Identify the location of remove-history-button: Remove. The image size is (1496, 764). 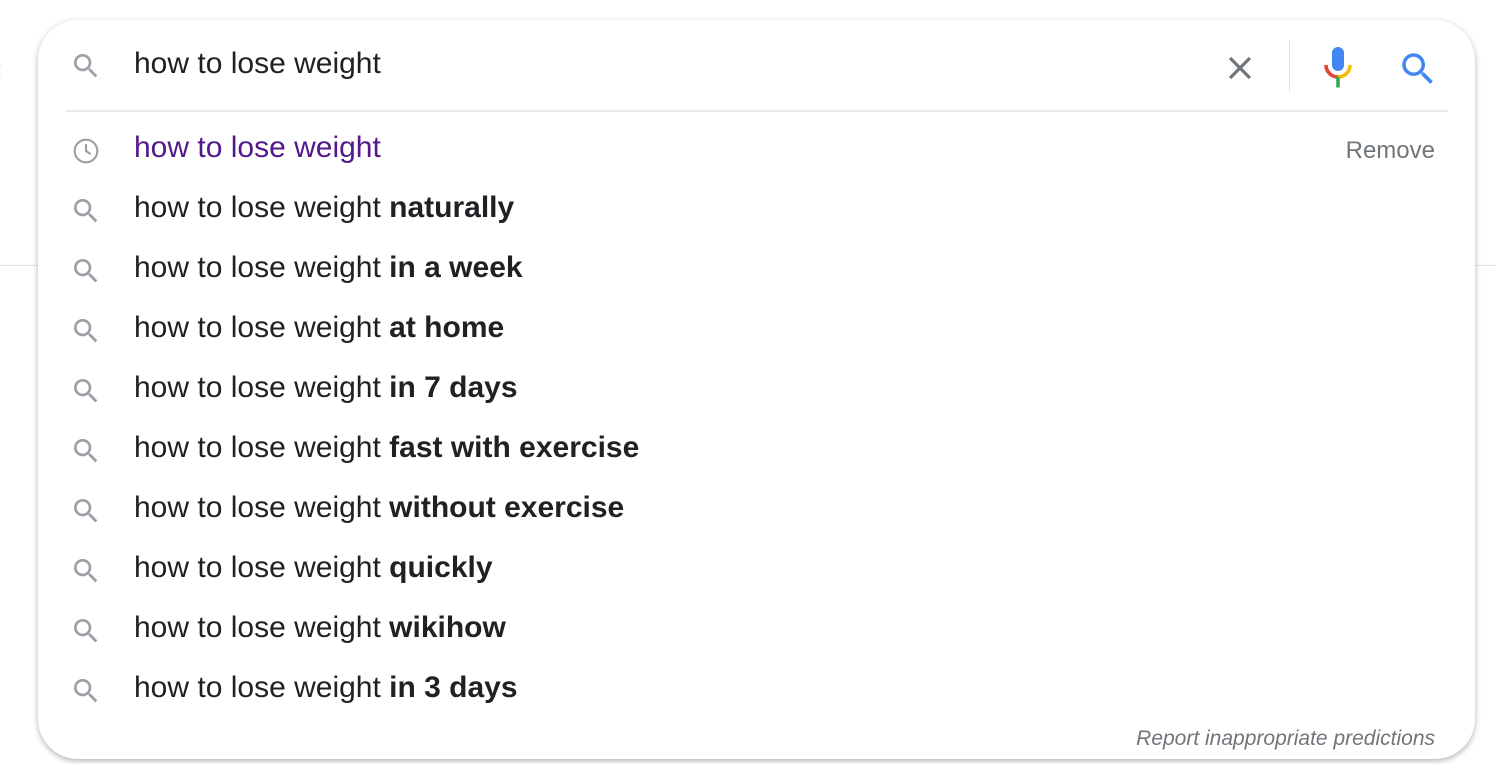
(1390, 151).